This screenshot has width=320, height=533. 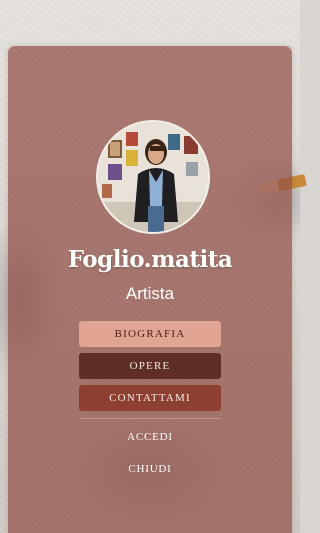 What do you see at coordinates (150, 293) in the screenshot?
I see `profile-role: Artista` at bounding box center [150, 293].